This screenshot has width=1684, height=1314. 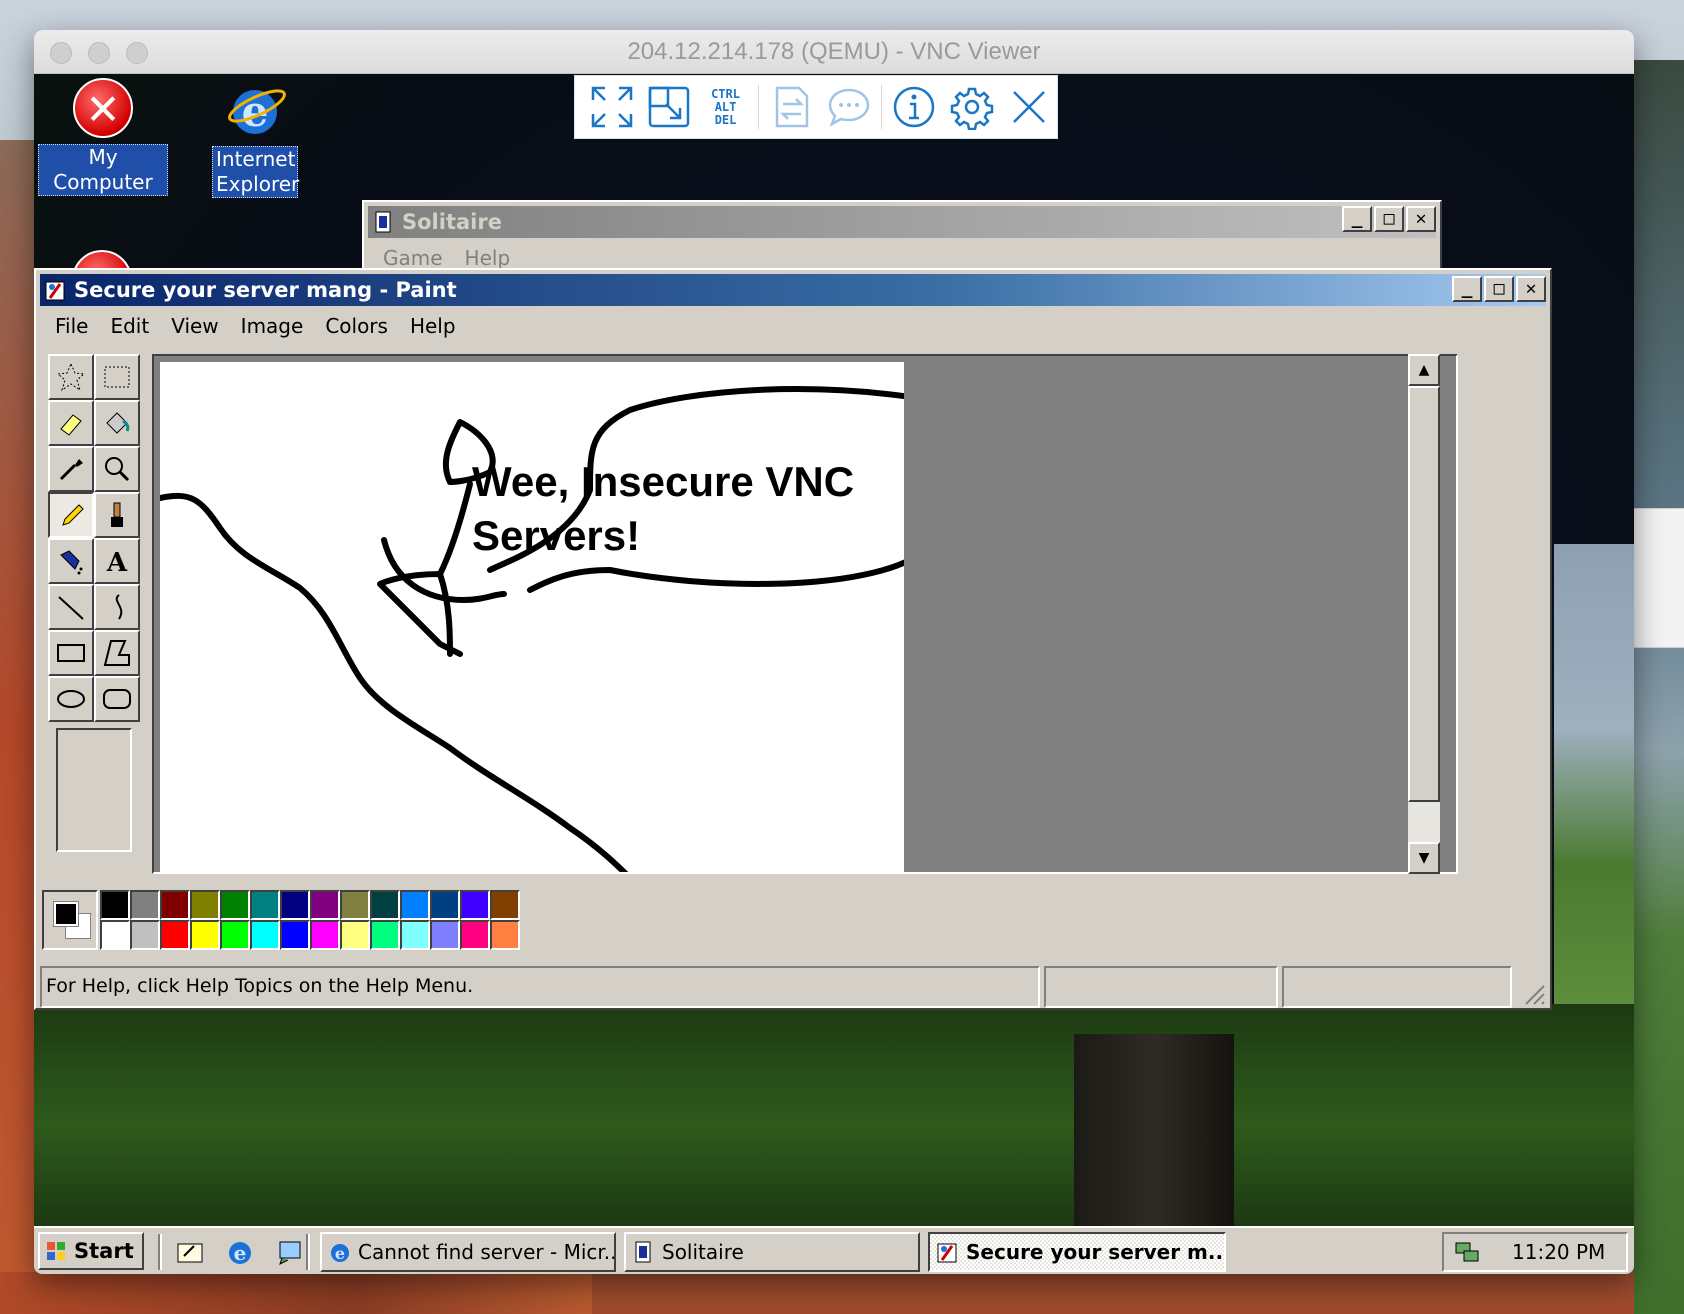 I want to click on eyedropper-icon, so click(x=71, y=470).